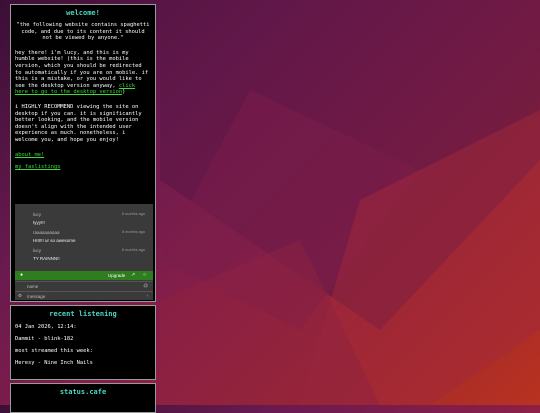 Image resolution: width=540 pixels, height=413 pixels. I want to click on chat-message: lucy 8 months ago tyyy!!!, so click(91, 218).